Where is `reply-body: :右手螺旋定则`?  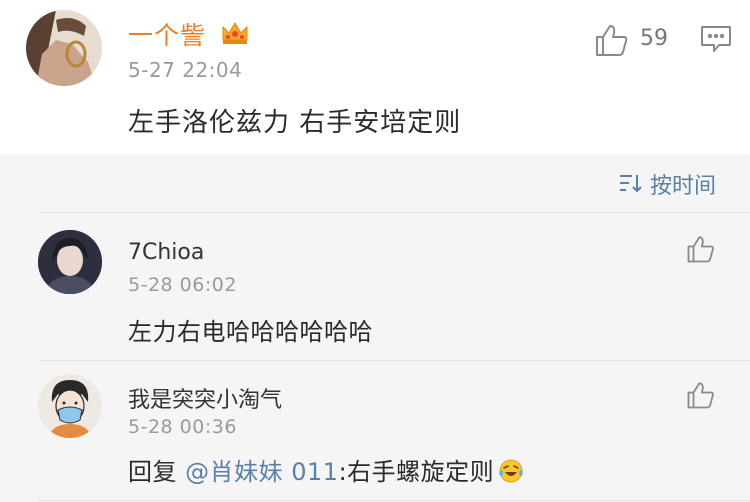 reply-body: :右手螺旋定则 is located at coordinates (416, 472).